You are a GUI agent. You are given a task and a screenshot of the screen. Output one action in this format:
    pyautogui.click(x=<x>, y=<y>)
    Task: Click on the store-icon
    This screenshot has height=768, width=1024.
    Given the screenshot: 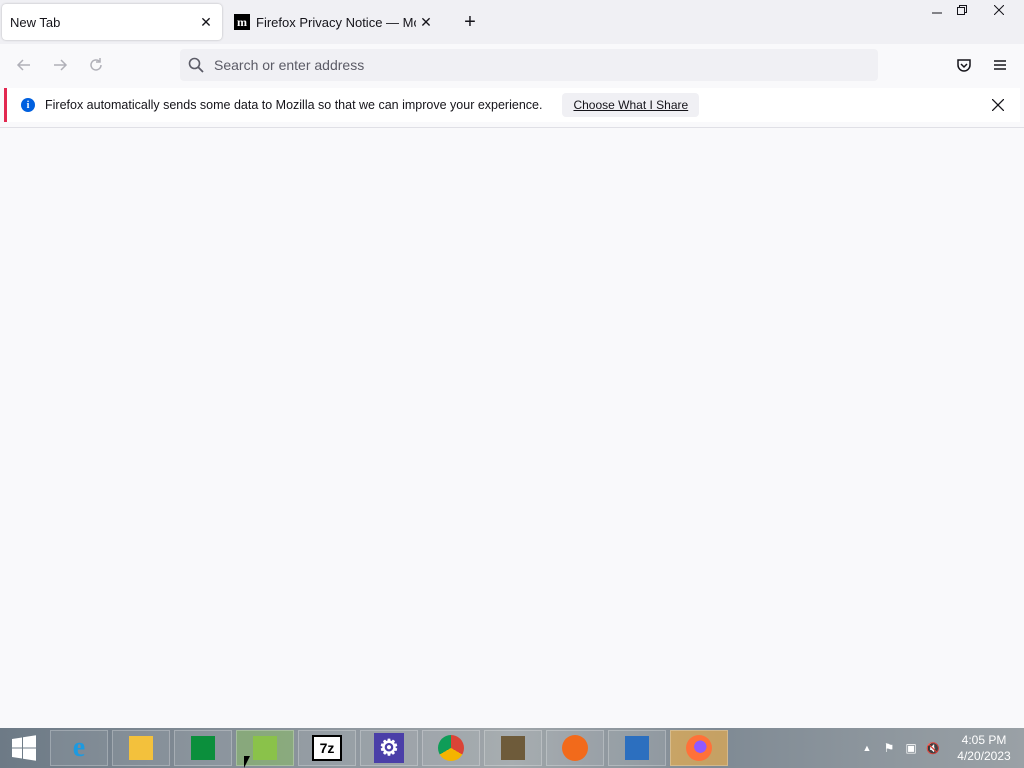 What is the action you would take?
    pyautogui.click(x=203, y=748)
    